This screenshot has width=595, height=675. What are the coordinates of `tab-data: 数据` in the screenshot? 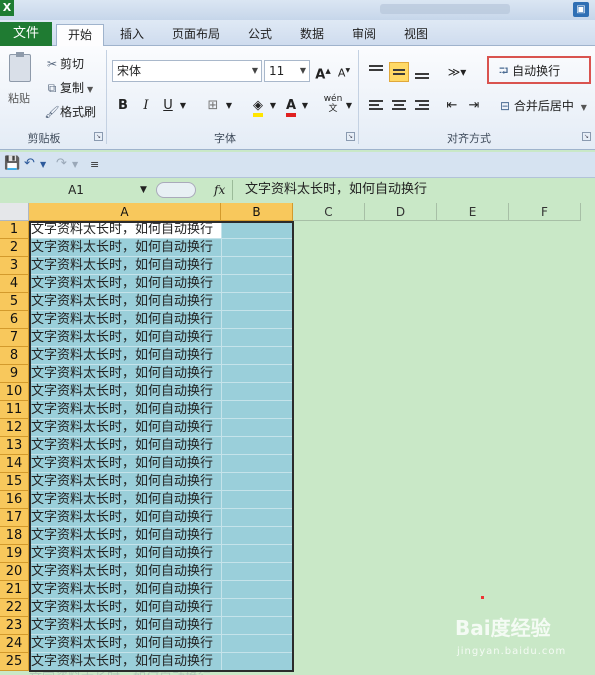 It's located at (312, 35).